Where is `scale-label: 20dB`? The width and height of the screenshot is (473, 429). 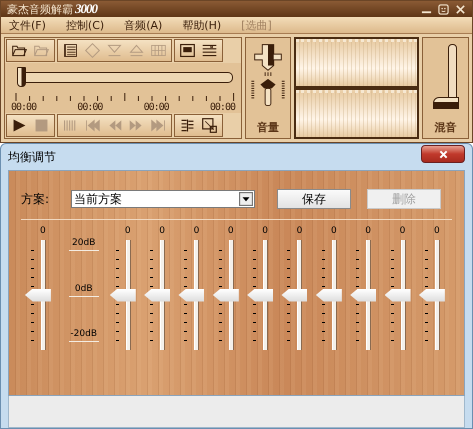 scale-label: 20dB is located at coordinates (83, 244).